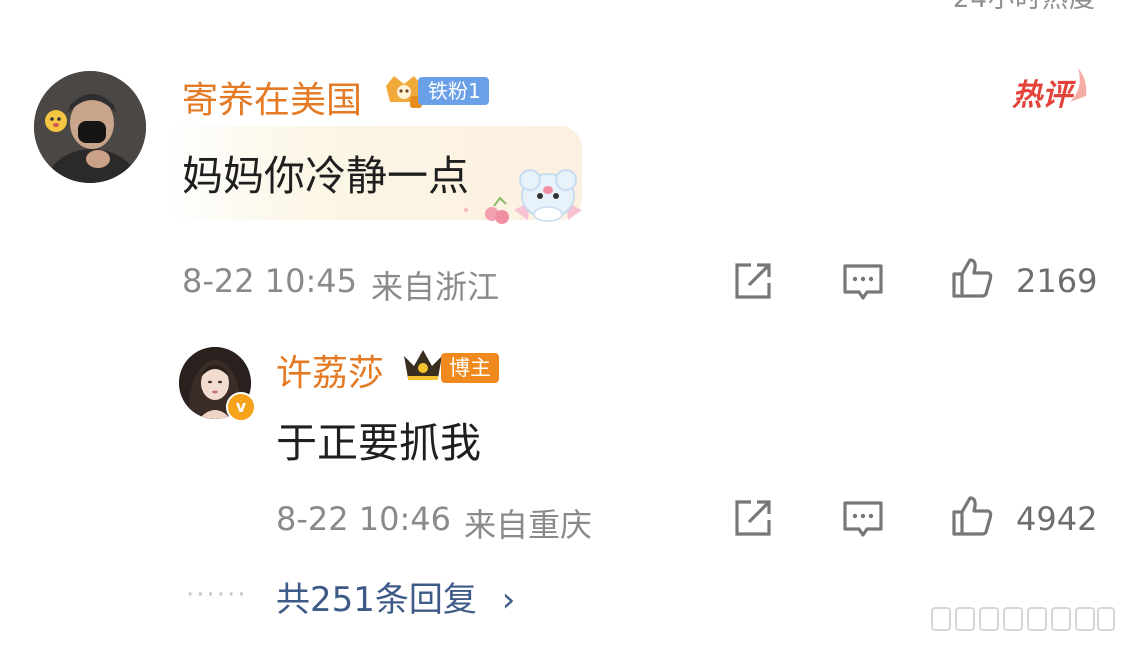  What do you see at coordinates (241, 407) in the screenshot?
I see `verified-badge-icon: v` at bounding box center [241, 407].